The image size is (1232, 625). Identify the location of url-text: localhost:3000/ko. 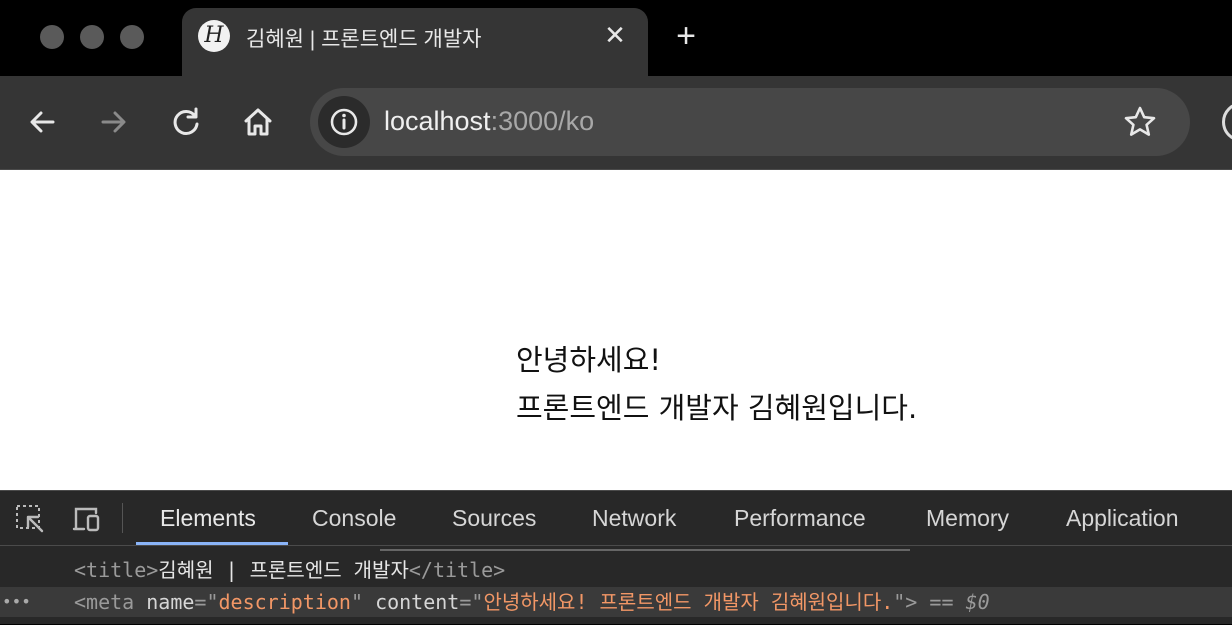
(489, 121).